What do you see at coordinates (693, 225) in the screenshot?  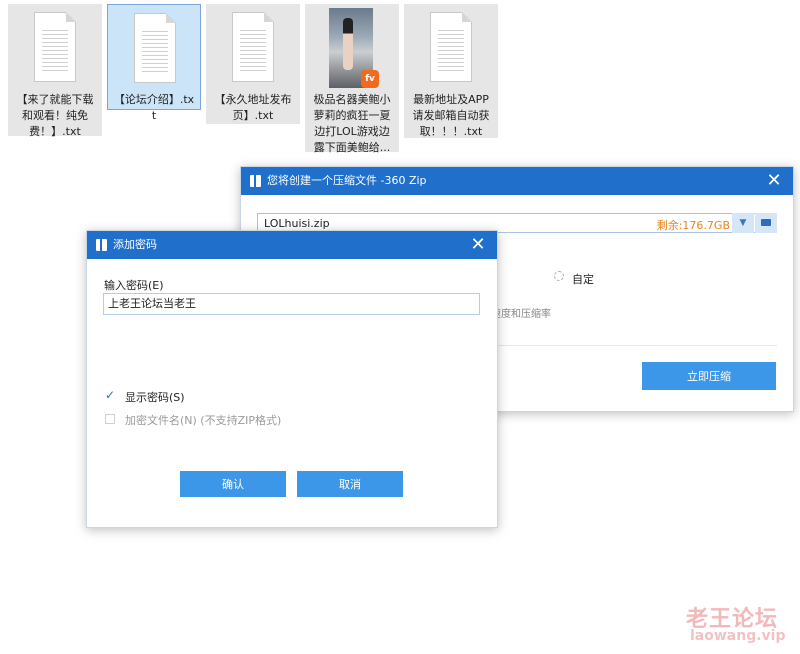 I see `free-space-label: 剩余:176.7GB` at bounding box center [693, 225].